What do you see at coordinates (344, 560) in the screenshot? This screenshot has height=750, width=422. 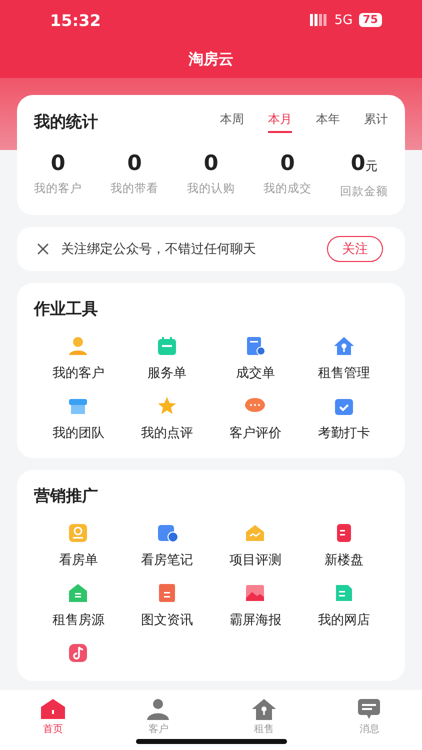 I see `tool-label: 新楼盘` at bounding box center [344, 560].